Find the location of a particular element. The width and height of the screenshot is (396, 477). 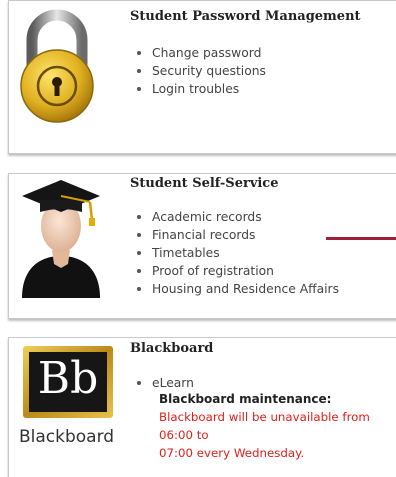

maintenance-line: 06:00 to is located at coordinates (184, 435).